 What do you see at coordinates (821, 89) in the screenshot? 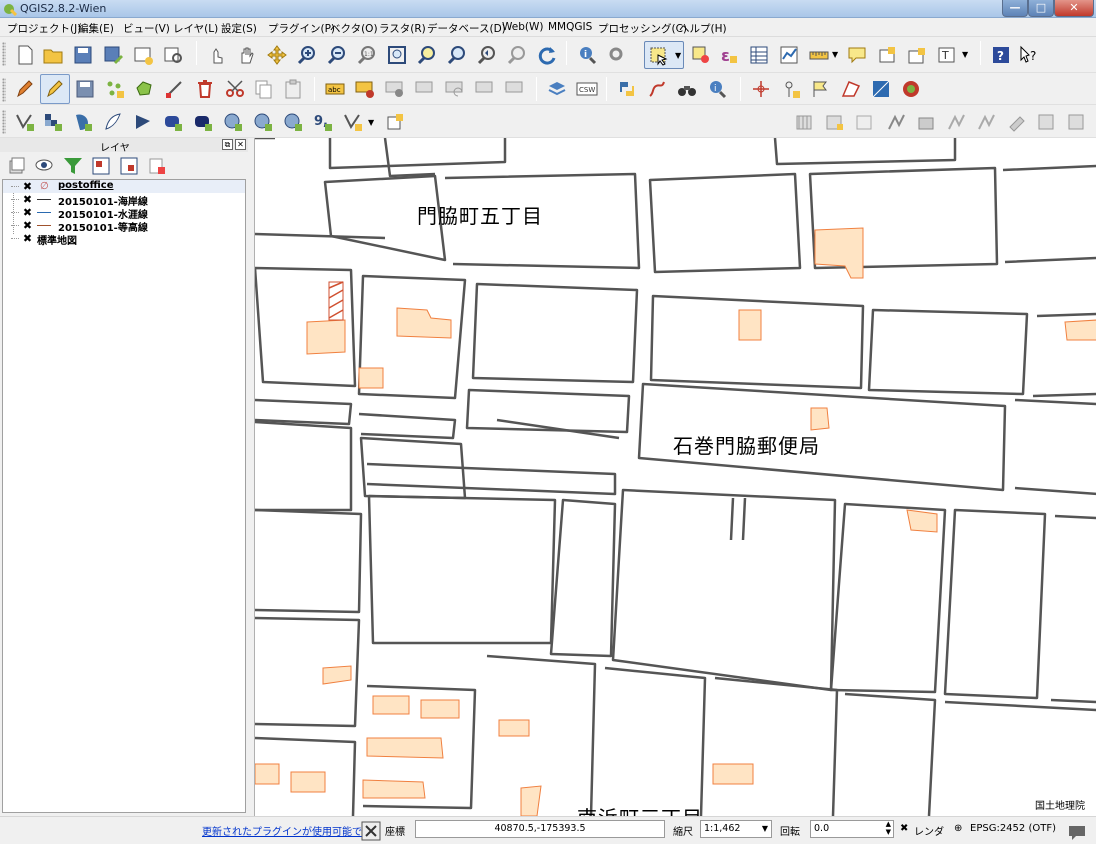
I see `georeferencer-icon` at bounding box center [821, 89].